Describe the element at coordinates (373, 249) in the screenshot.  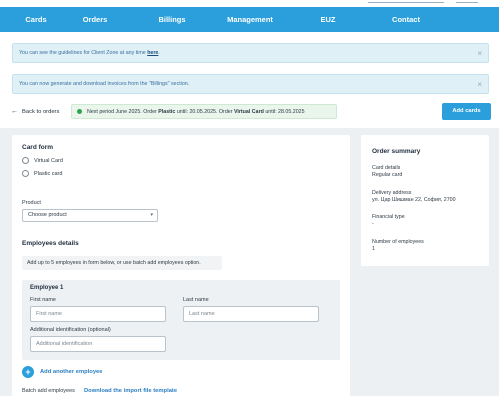
I see `summary-employees-value: 1` at that location.